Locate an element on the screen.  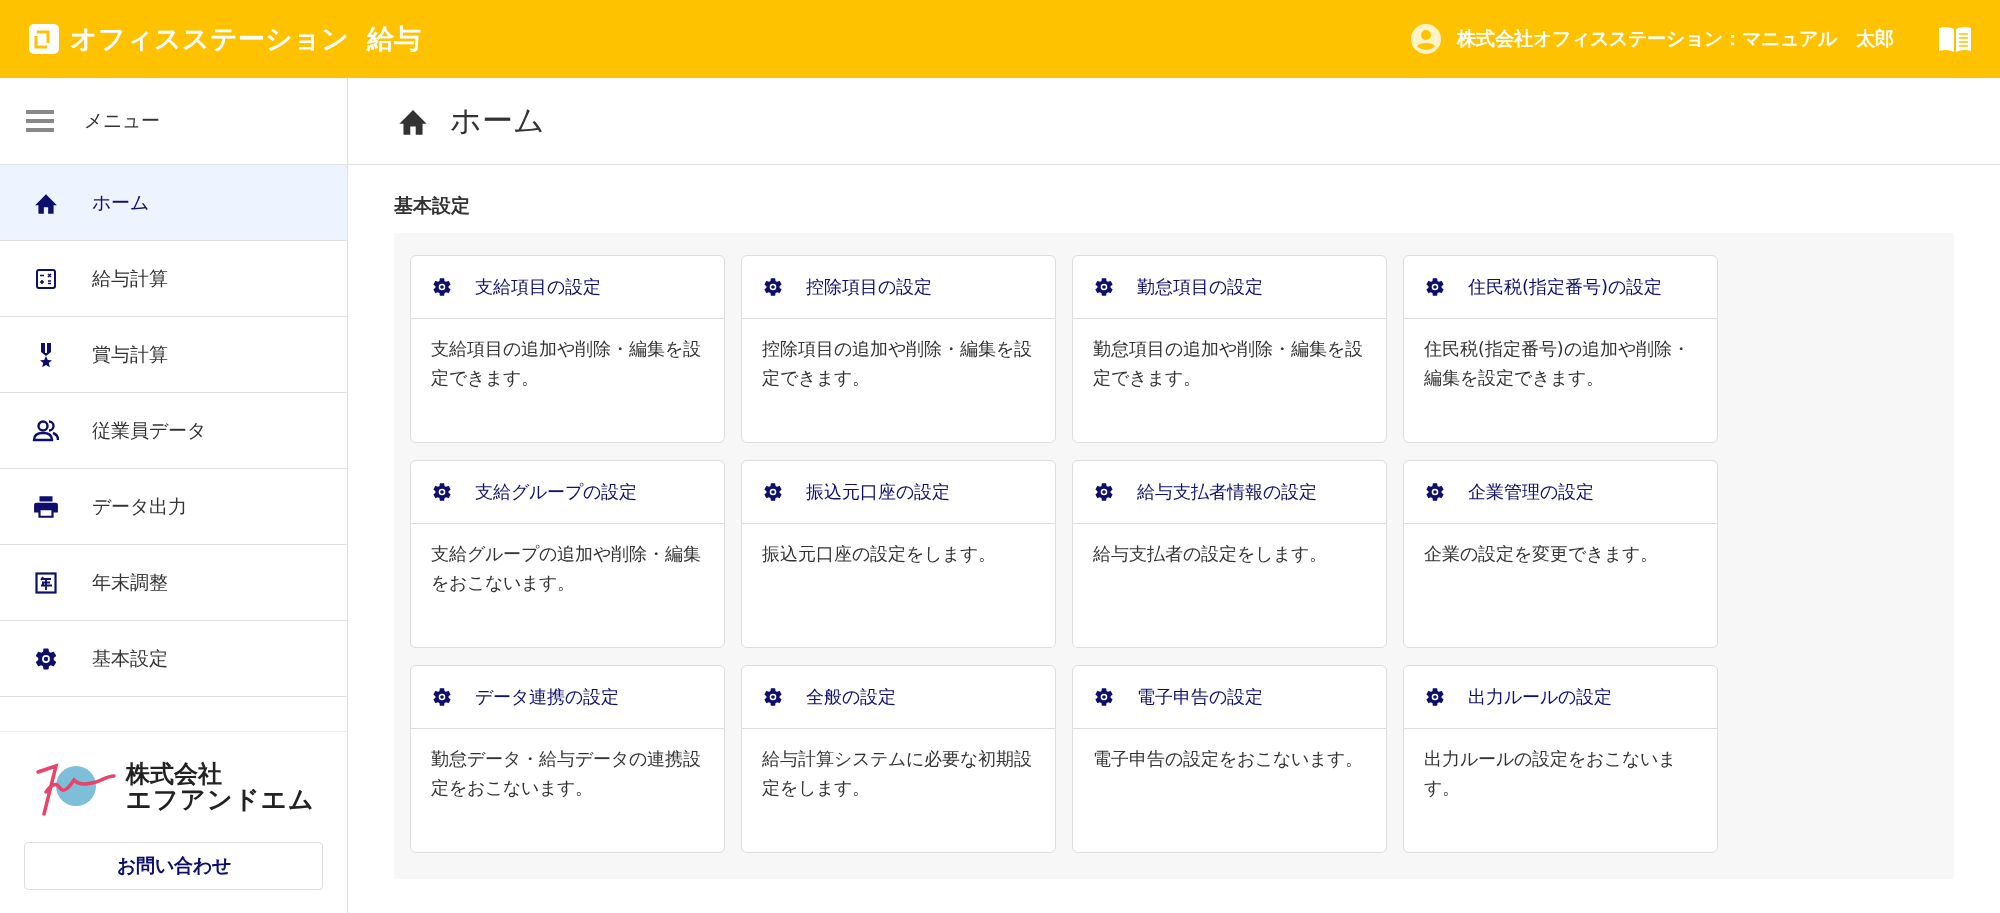
card-description: 企業の設定を変更できます。 is located at coordinates (1541, 554).